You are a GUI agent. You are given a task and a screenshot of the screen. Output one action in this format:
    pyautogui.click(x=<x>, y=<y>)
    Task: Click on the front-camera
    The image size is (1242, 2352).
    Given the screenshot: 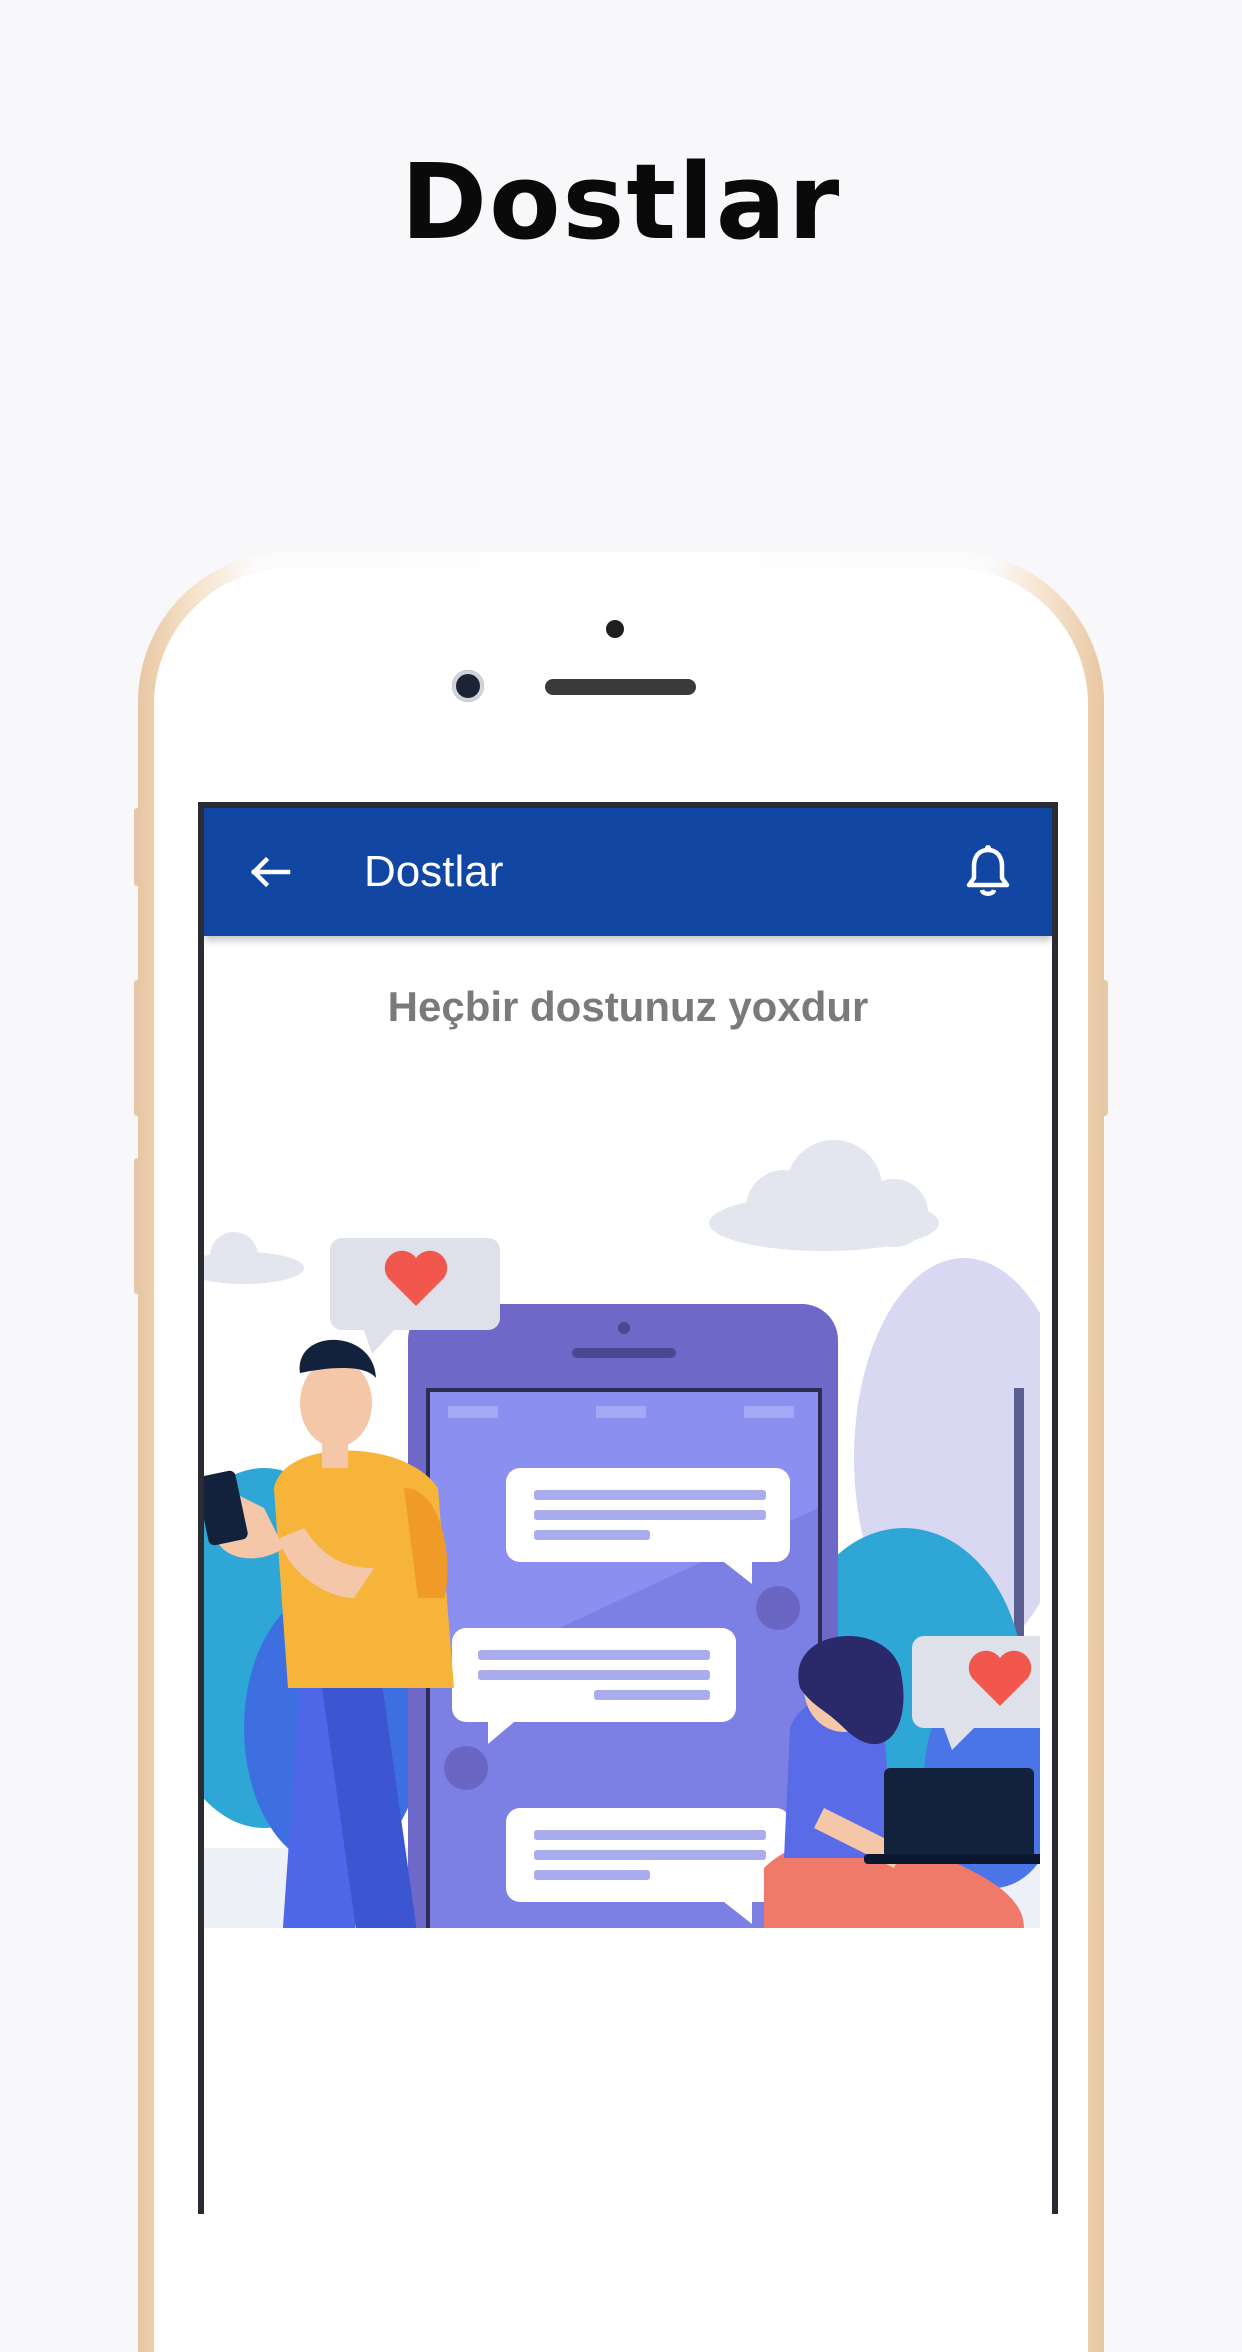 What is the action you would take?
    pyautogui.click(x=468, y=686)
    